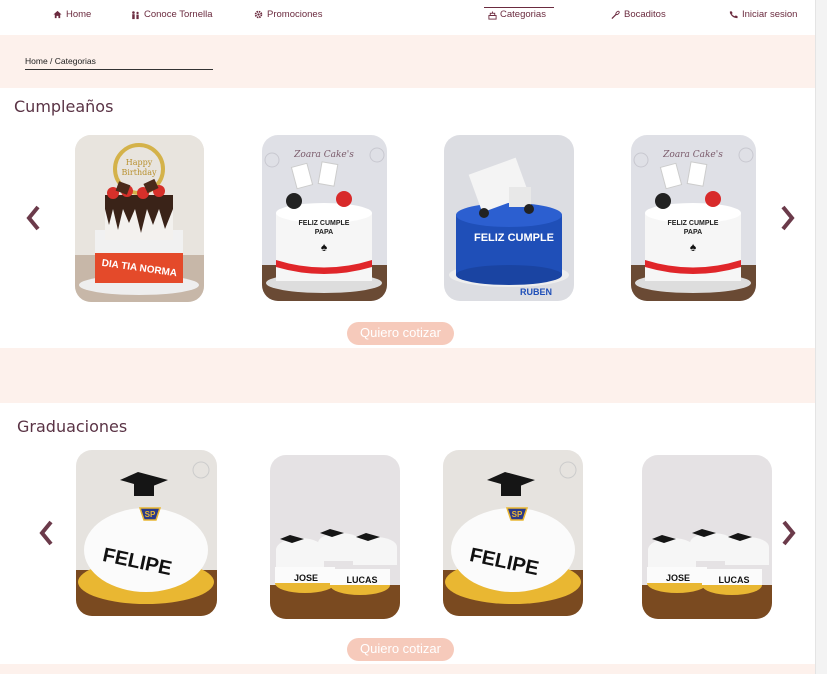  I want to click on nav-home: Home, so click(72, 14).